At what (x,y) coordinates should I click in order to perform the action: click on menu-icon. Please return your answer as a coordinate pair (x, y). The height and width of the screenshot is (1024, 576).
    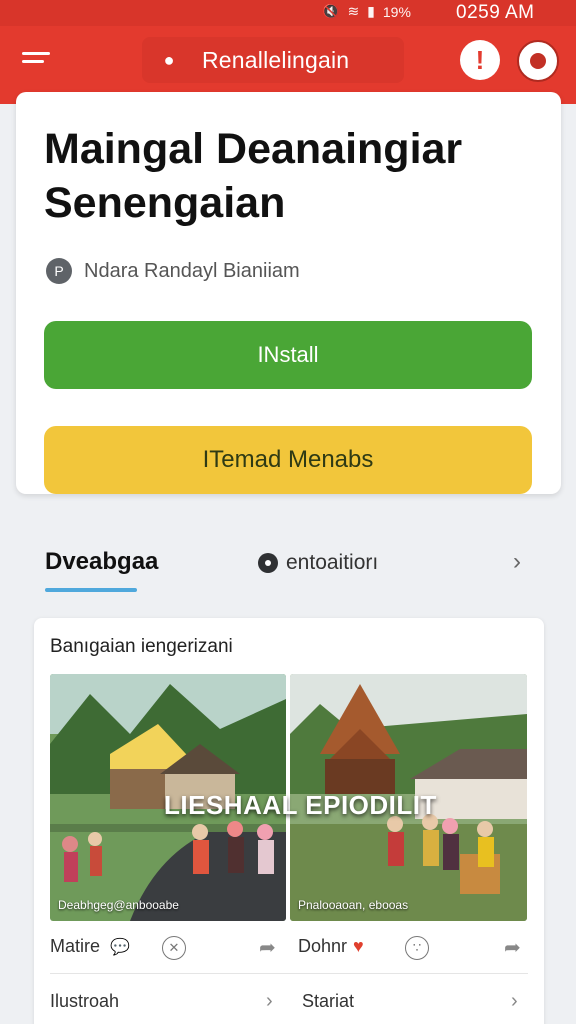
    Looking at the image, I should click on (36, 60).